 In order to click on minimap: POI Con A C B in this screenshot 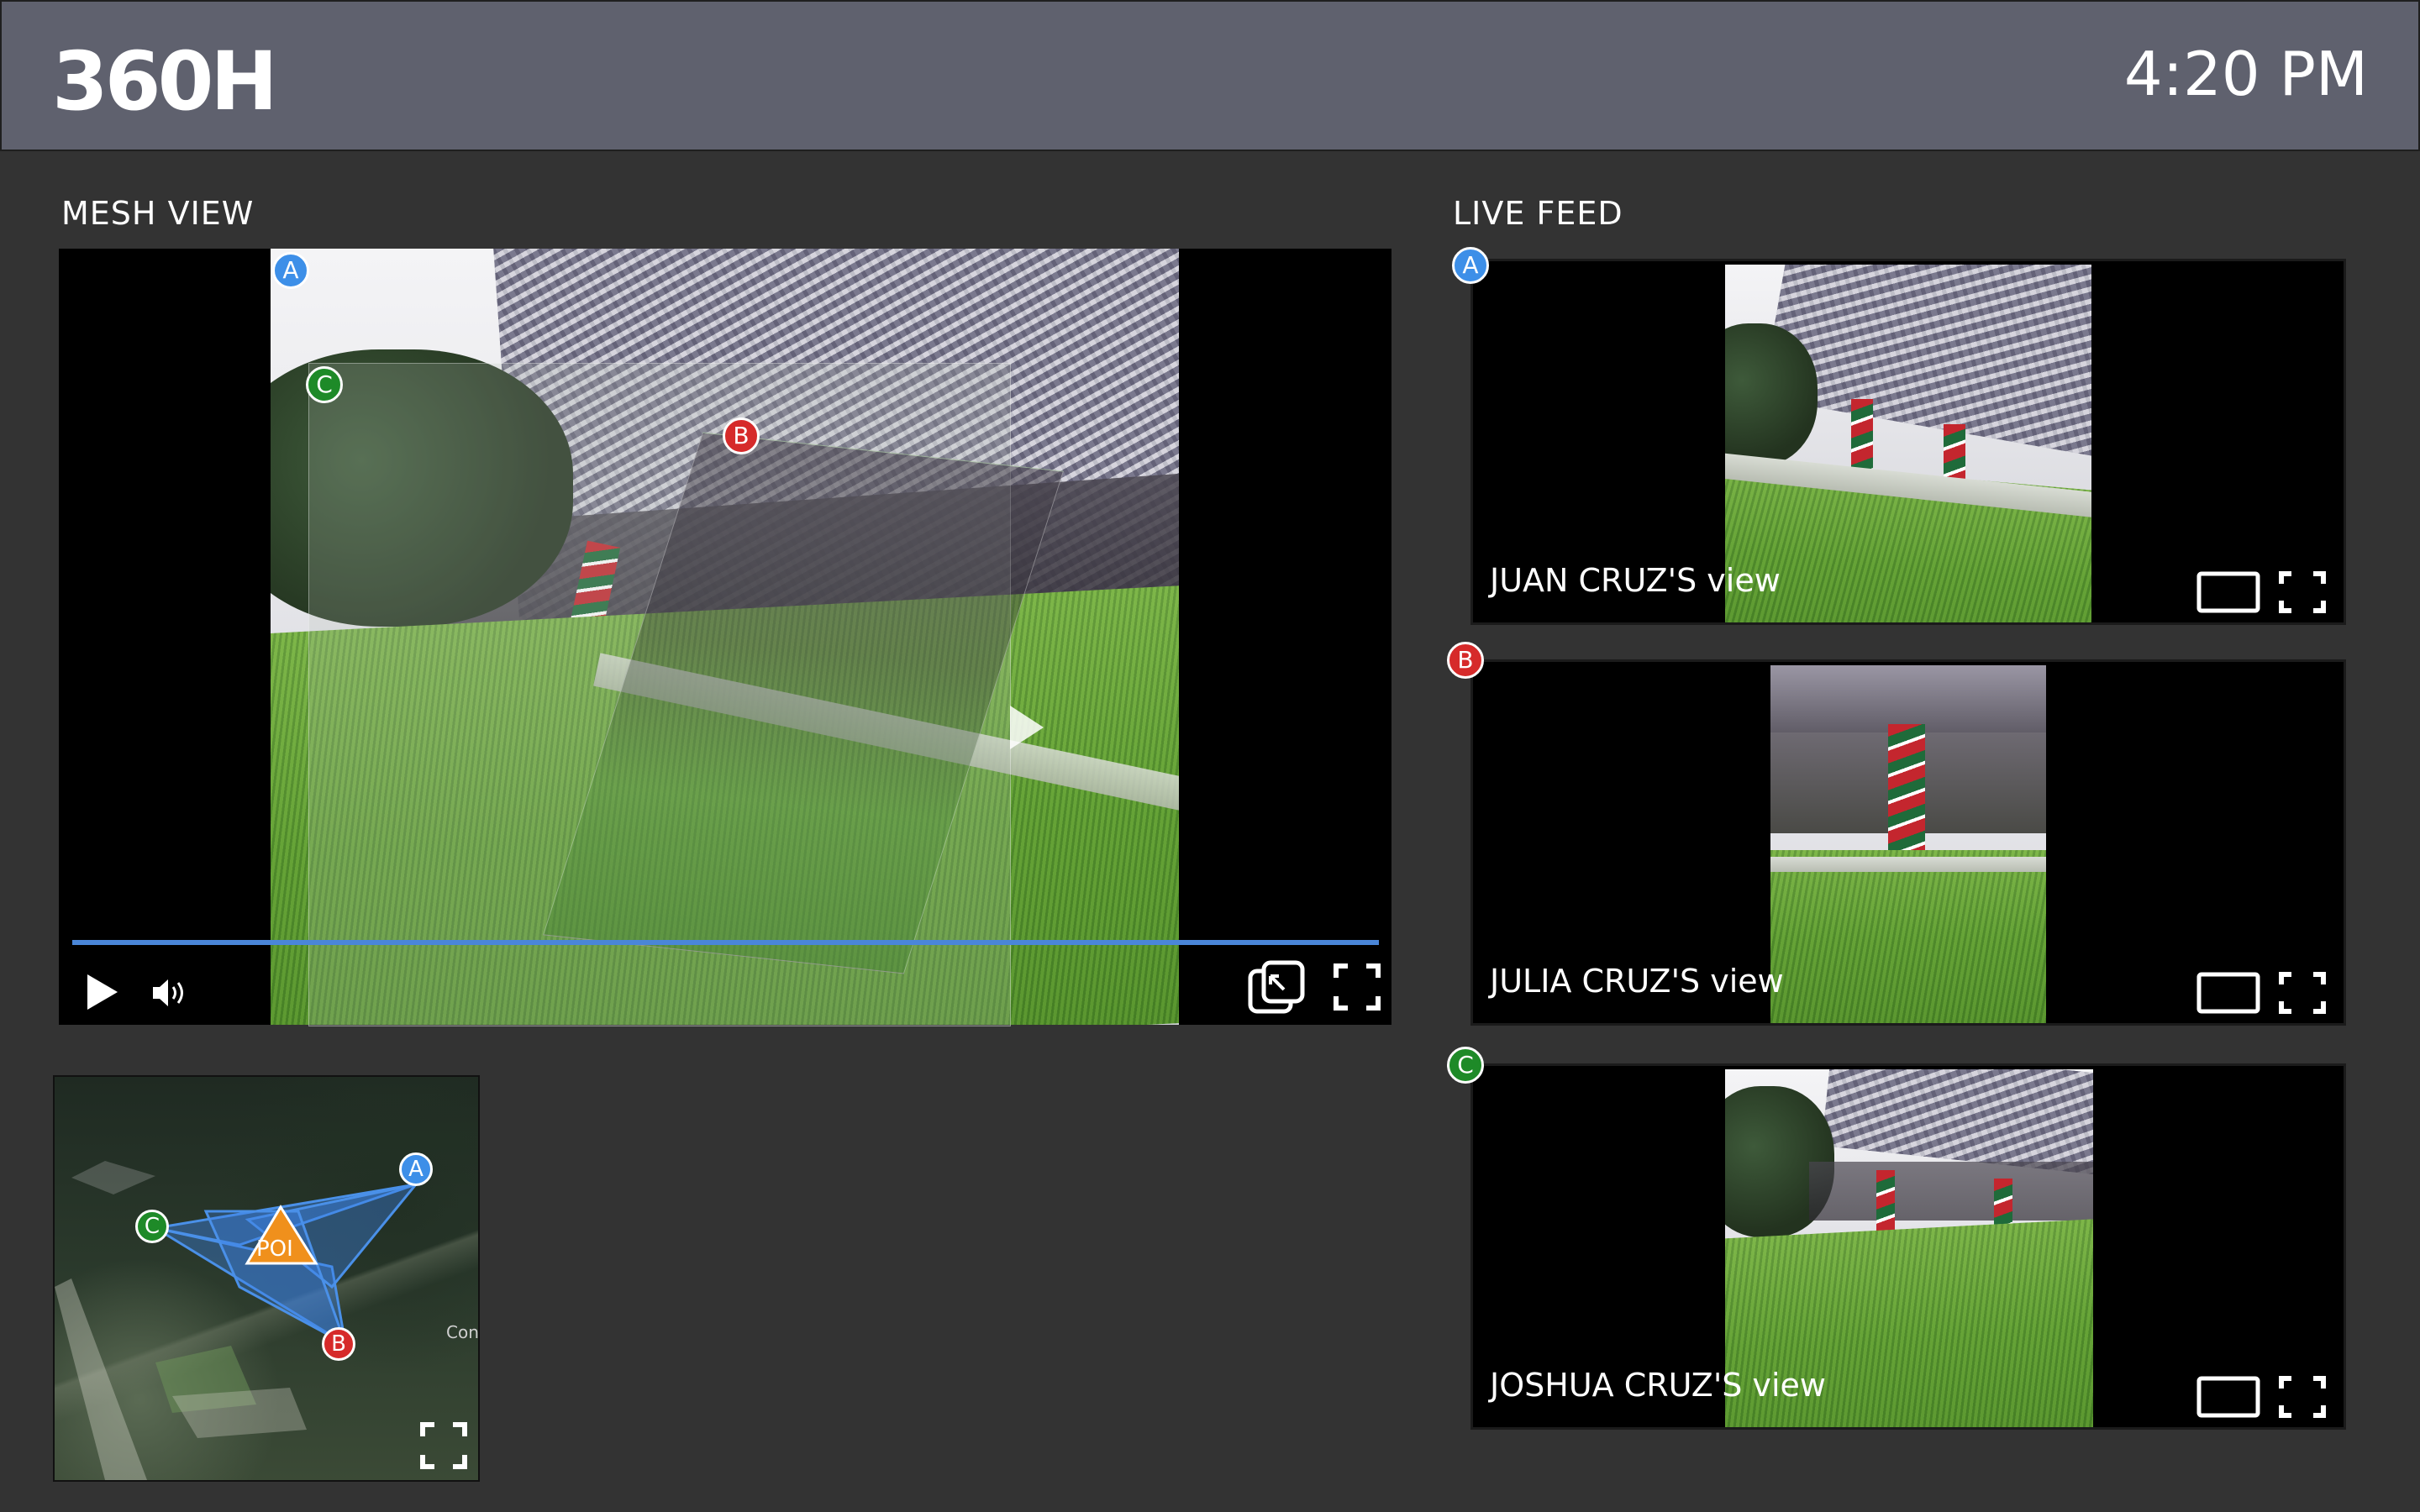, I will do `click(266, 1278)`.